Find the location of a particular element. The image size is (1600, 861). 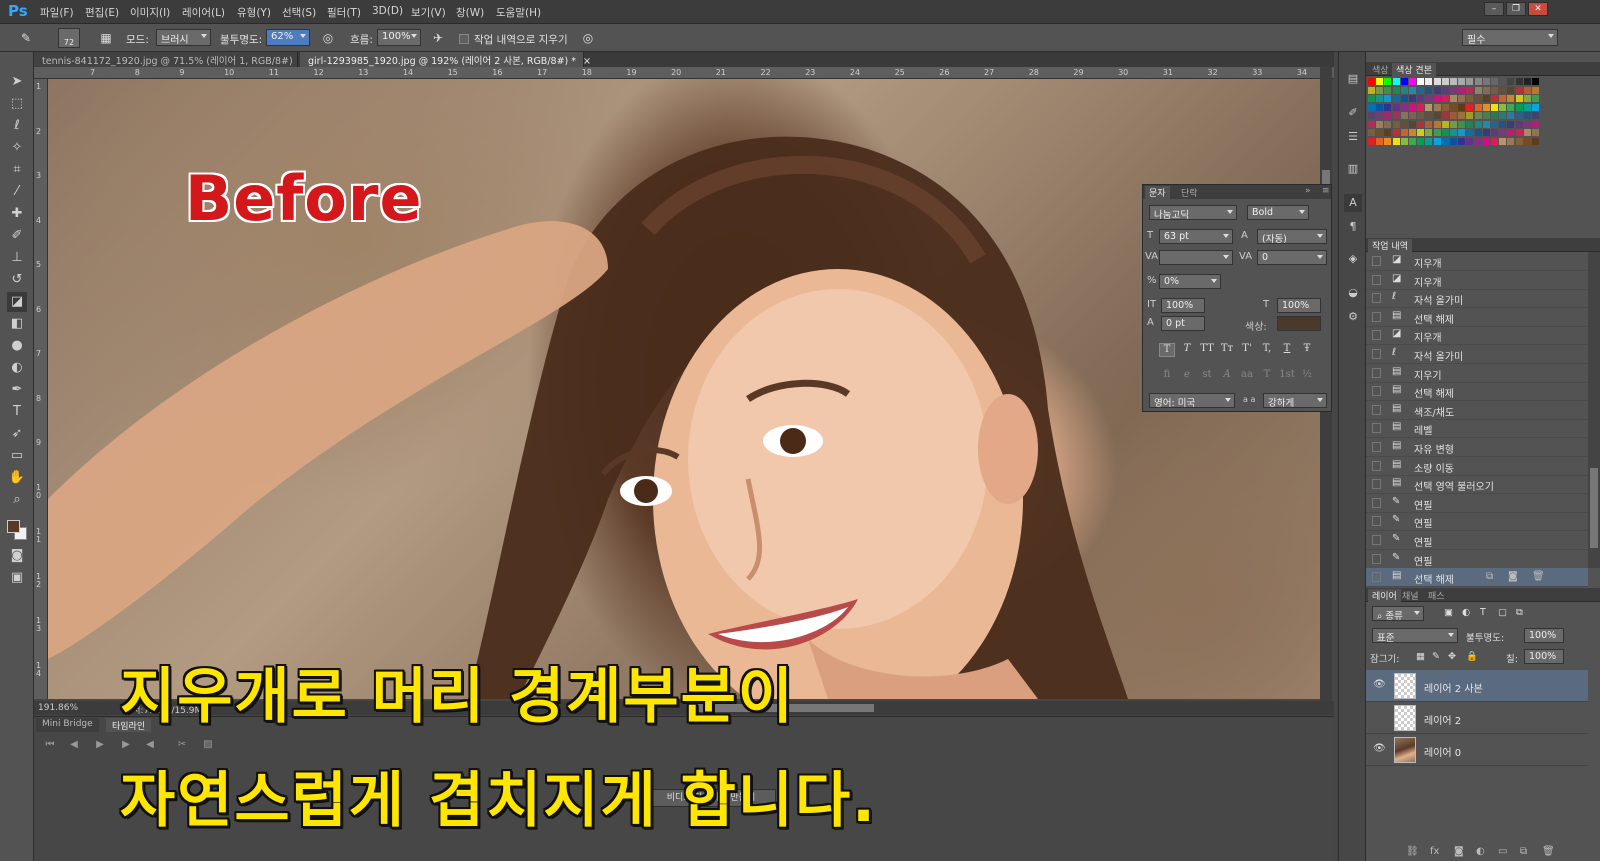

blur-tool-icon: ● is located at coordinates (17, 346).